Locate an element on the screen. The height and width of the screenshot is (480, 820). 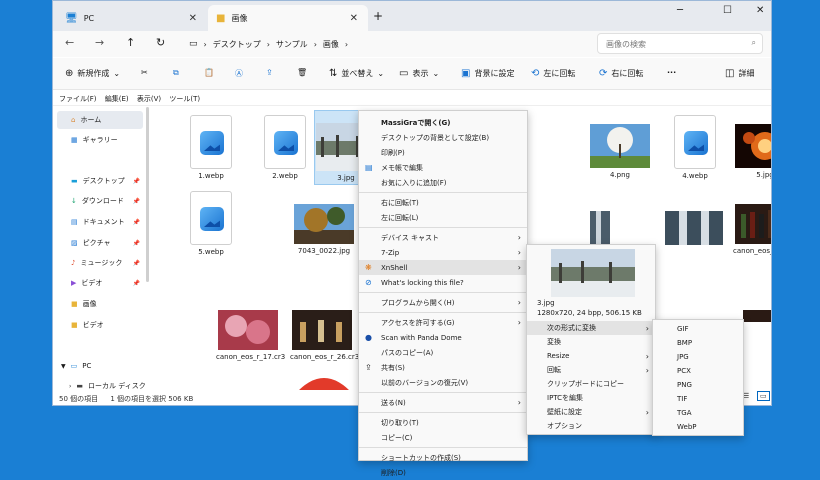
forward-button: → is located at coordinates (99, 42).